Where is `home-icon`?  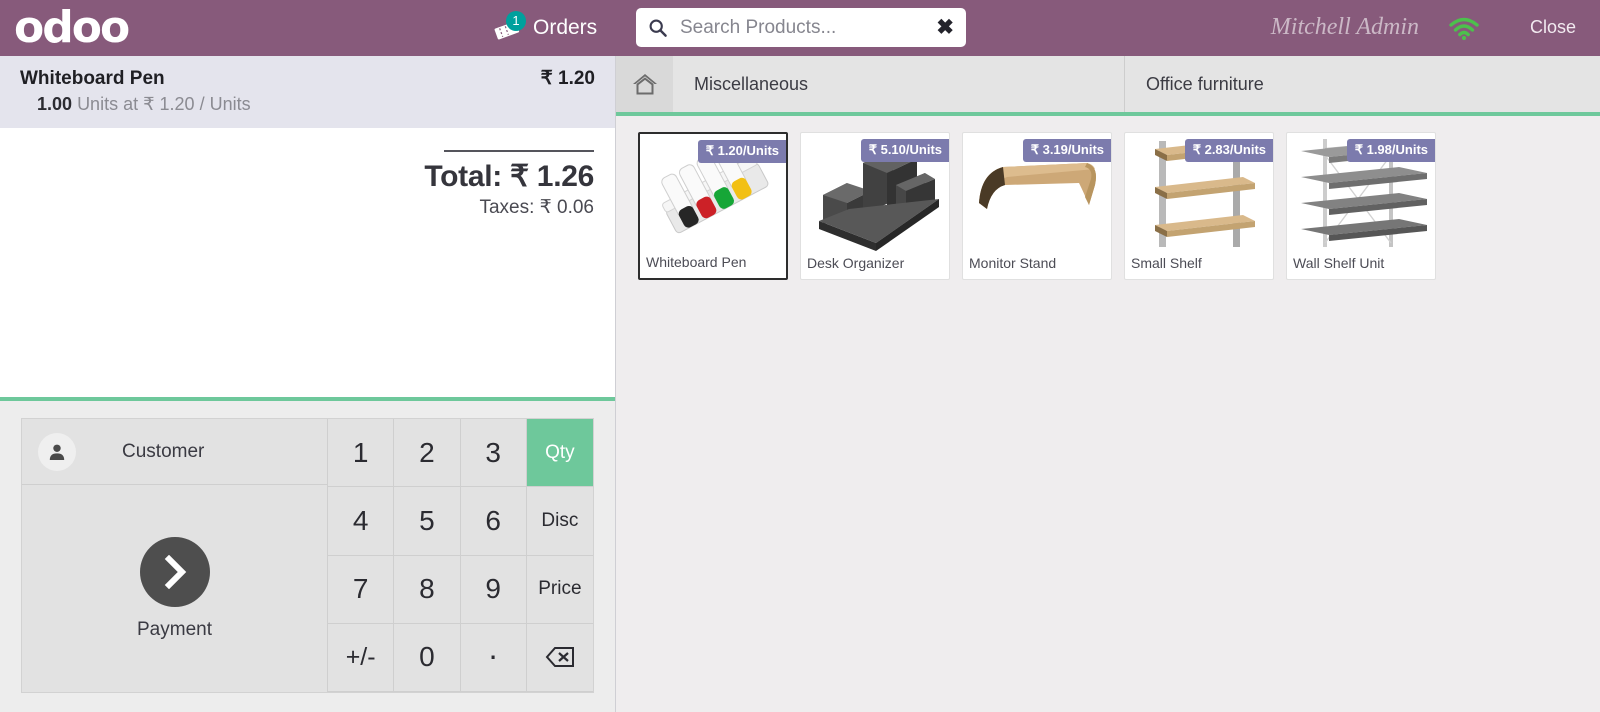 home-icon is located at coordinates (644, 84).